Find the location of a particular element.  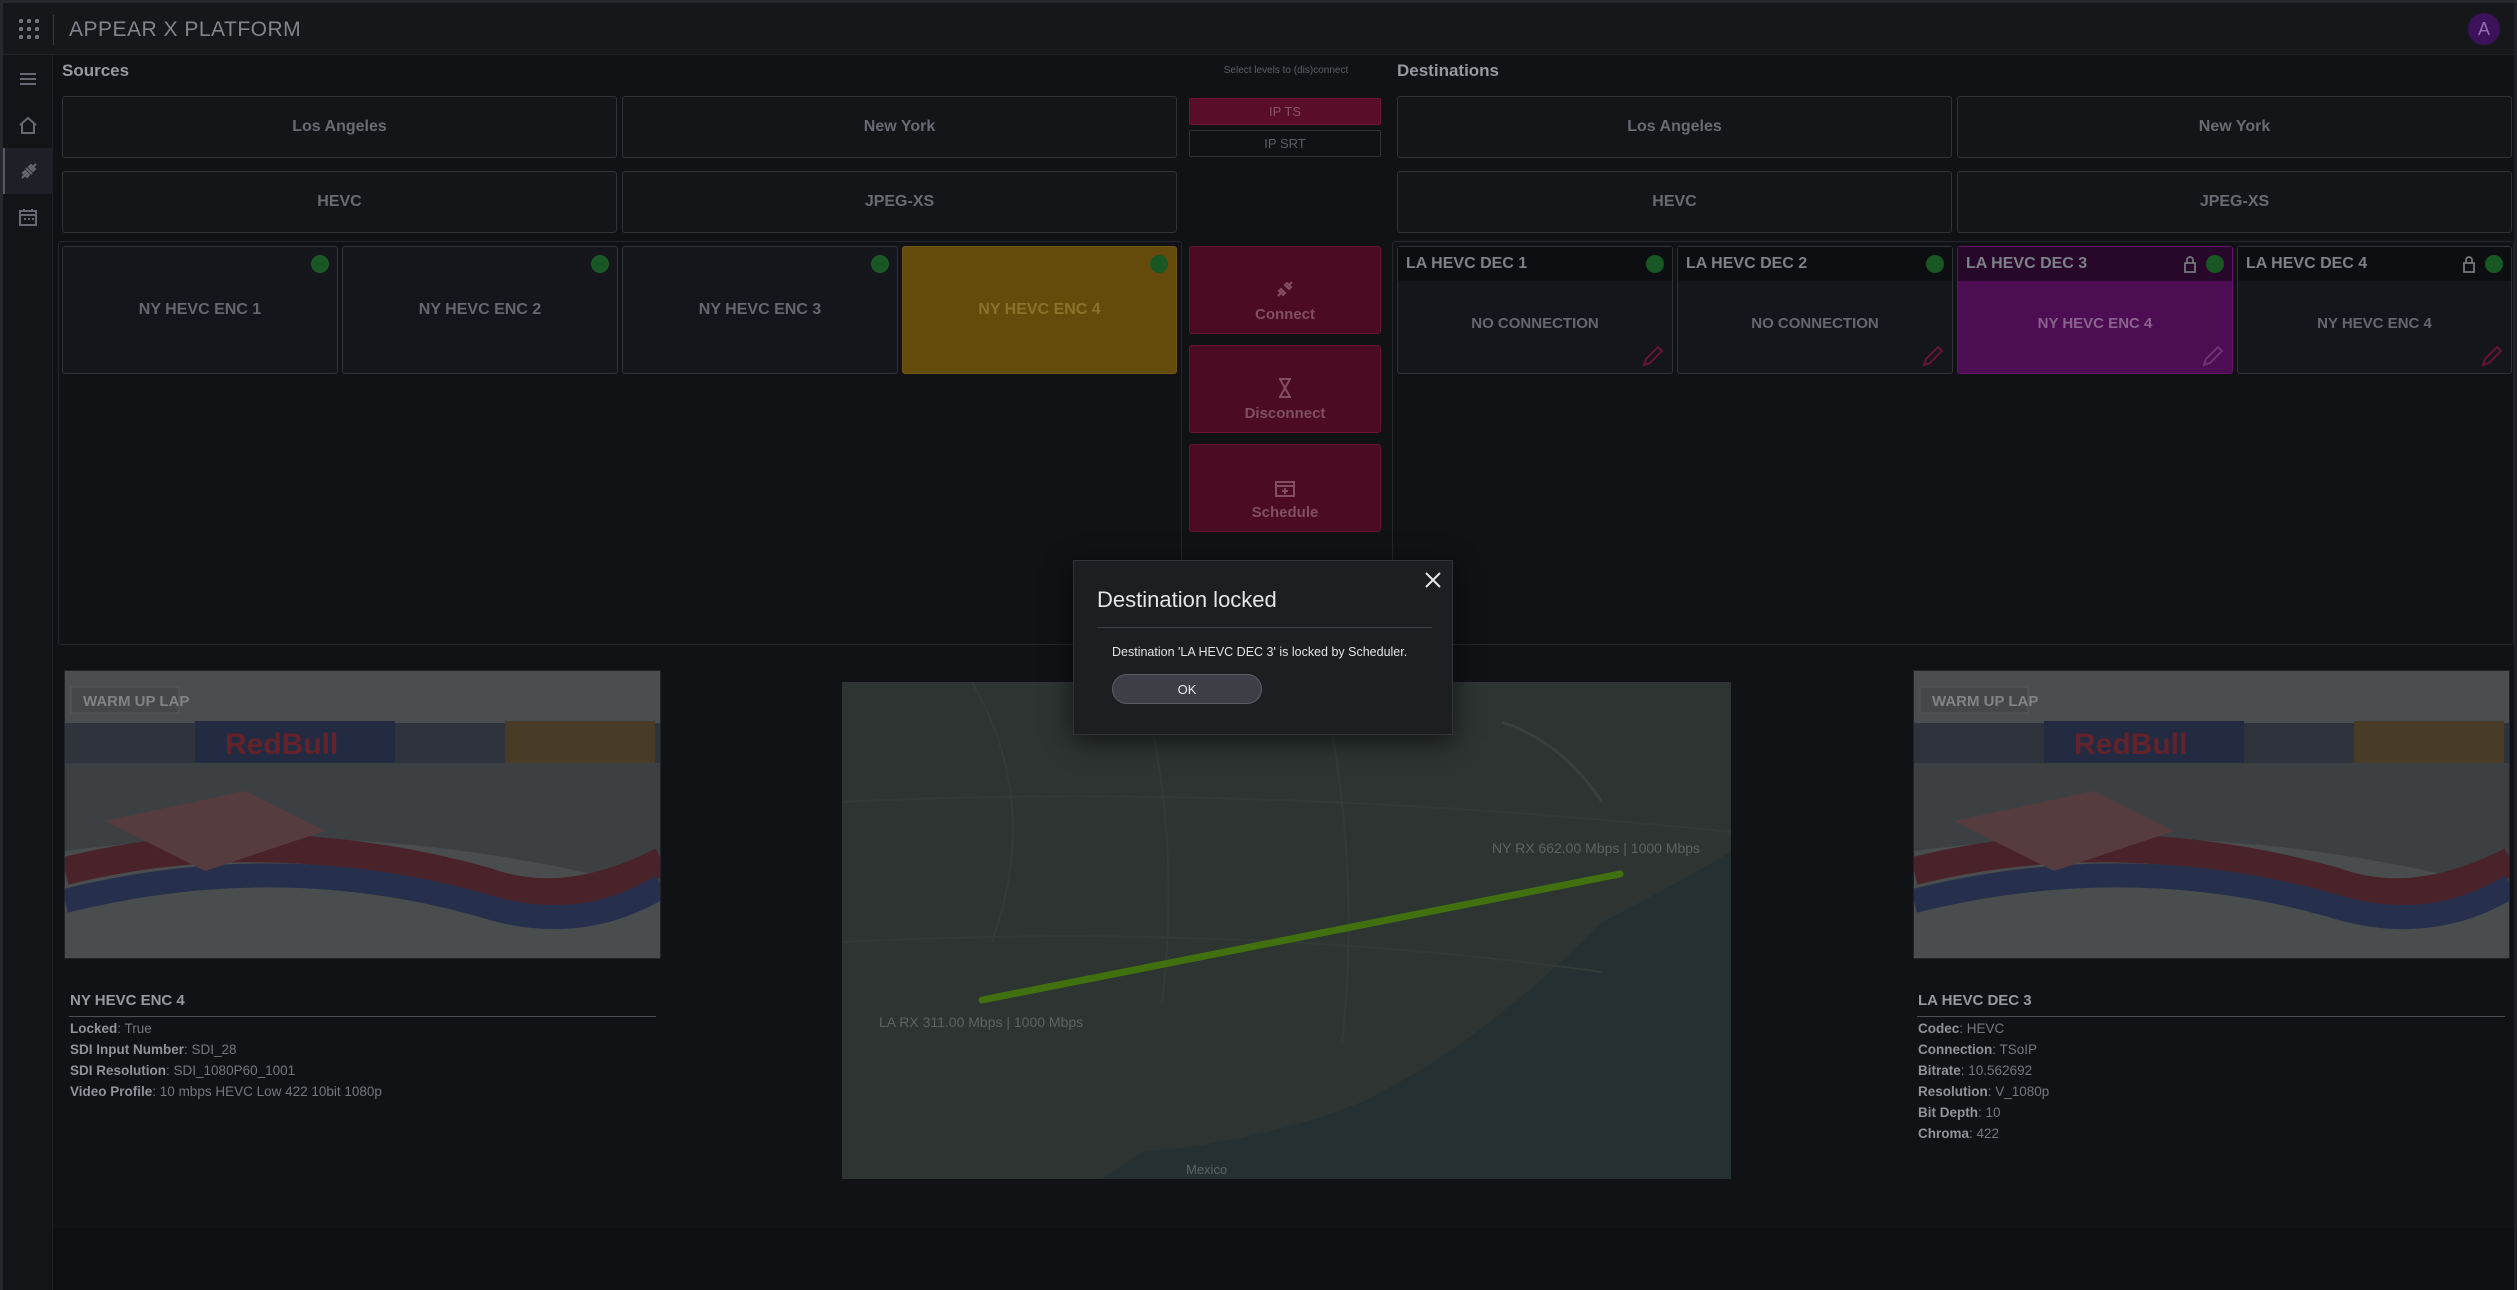

modal-divider is located at coordinates (1264, 627).